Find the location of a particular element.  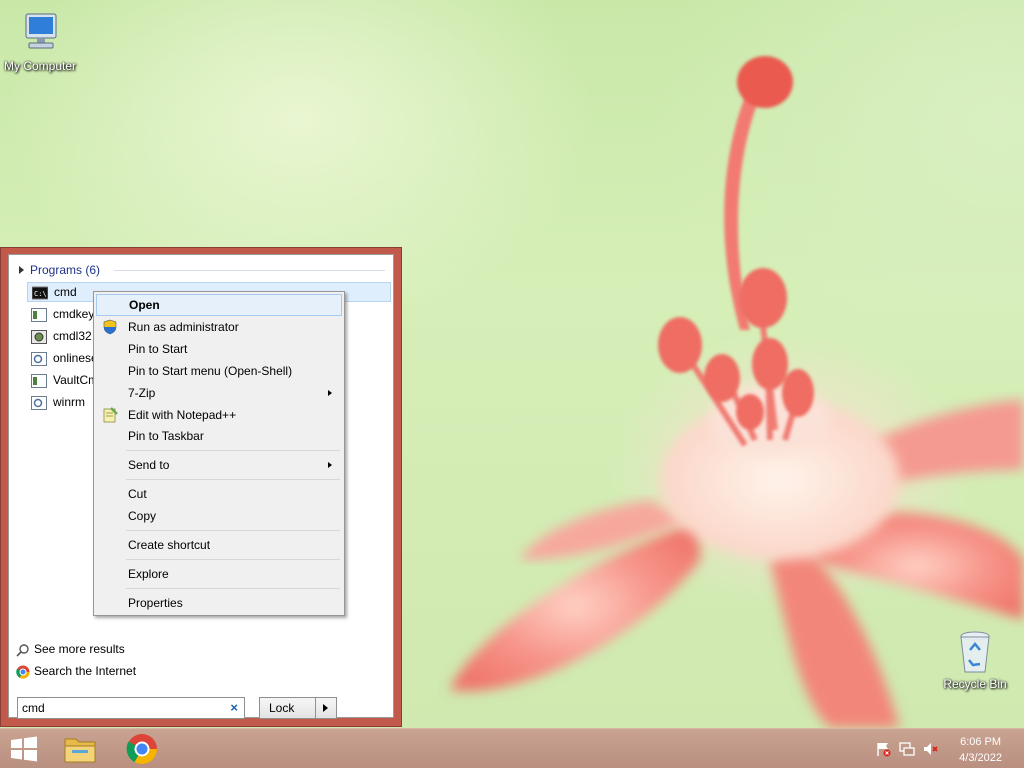

desktop-icon-label: My Computer is located at coordinates (40, 66).